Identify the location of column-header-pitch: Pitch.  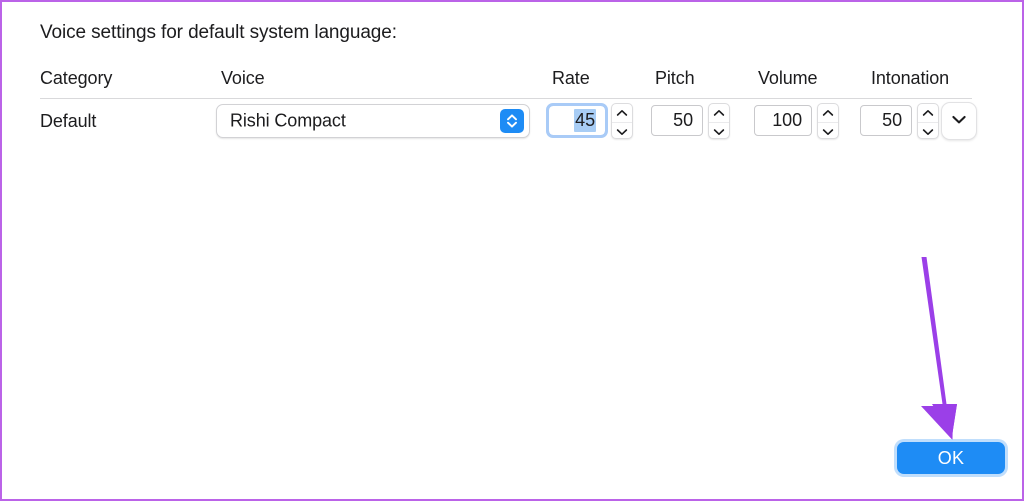
(675, 78).